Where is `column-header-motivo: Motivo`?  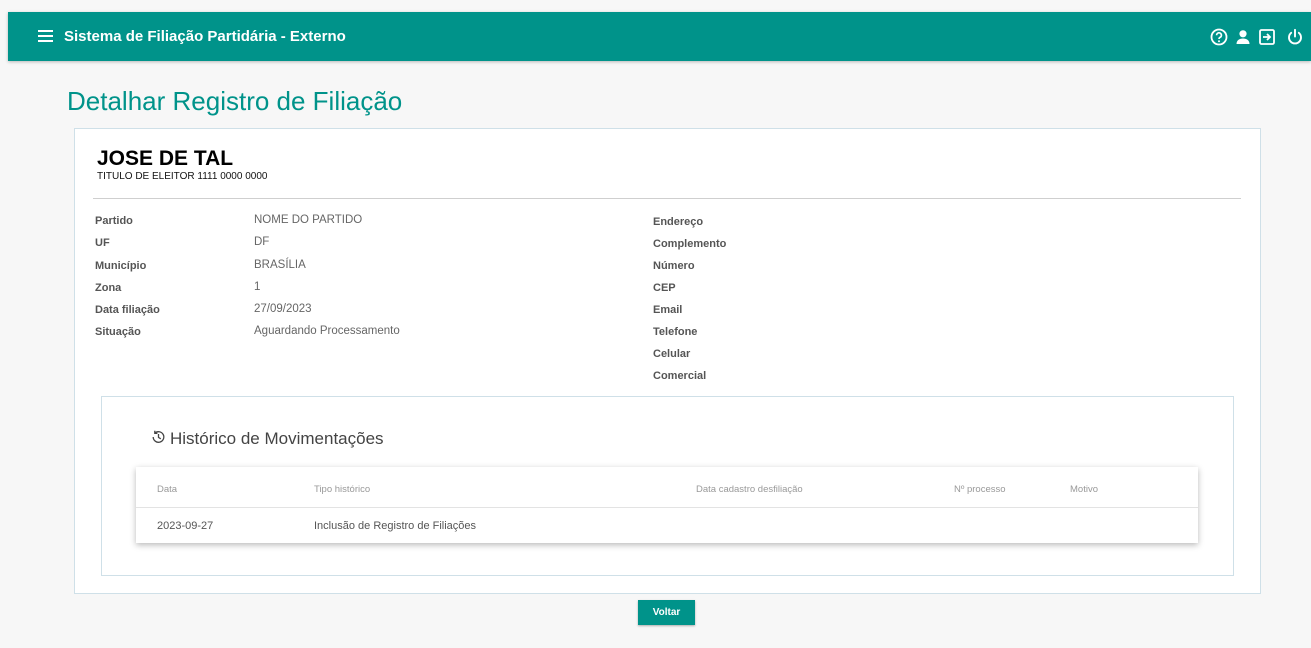 column-header-motivo: Motivo is located at coordinates (1084, 489).